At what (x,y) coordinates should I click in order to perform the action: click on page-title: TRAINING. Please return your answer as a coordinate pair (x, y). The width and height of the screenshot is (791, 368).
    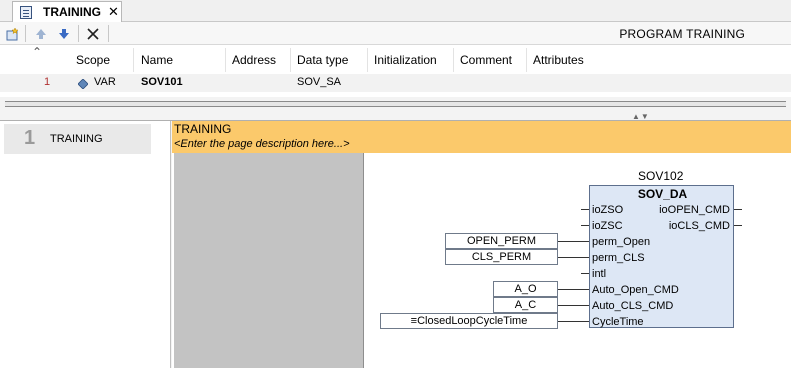
    Looking at the image, I should click on (203, 129).